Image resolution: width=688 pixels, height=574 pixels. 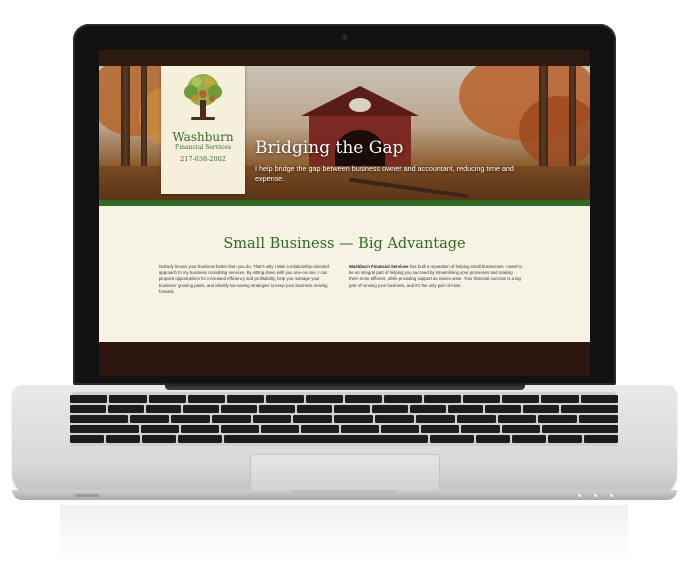 What do you see at coordinates (554, 131) in the screenshot?
I see `autumn-foliage` at bounding box center [554, 131].